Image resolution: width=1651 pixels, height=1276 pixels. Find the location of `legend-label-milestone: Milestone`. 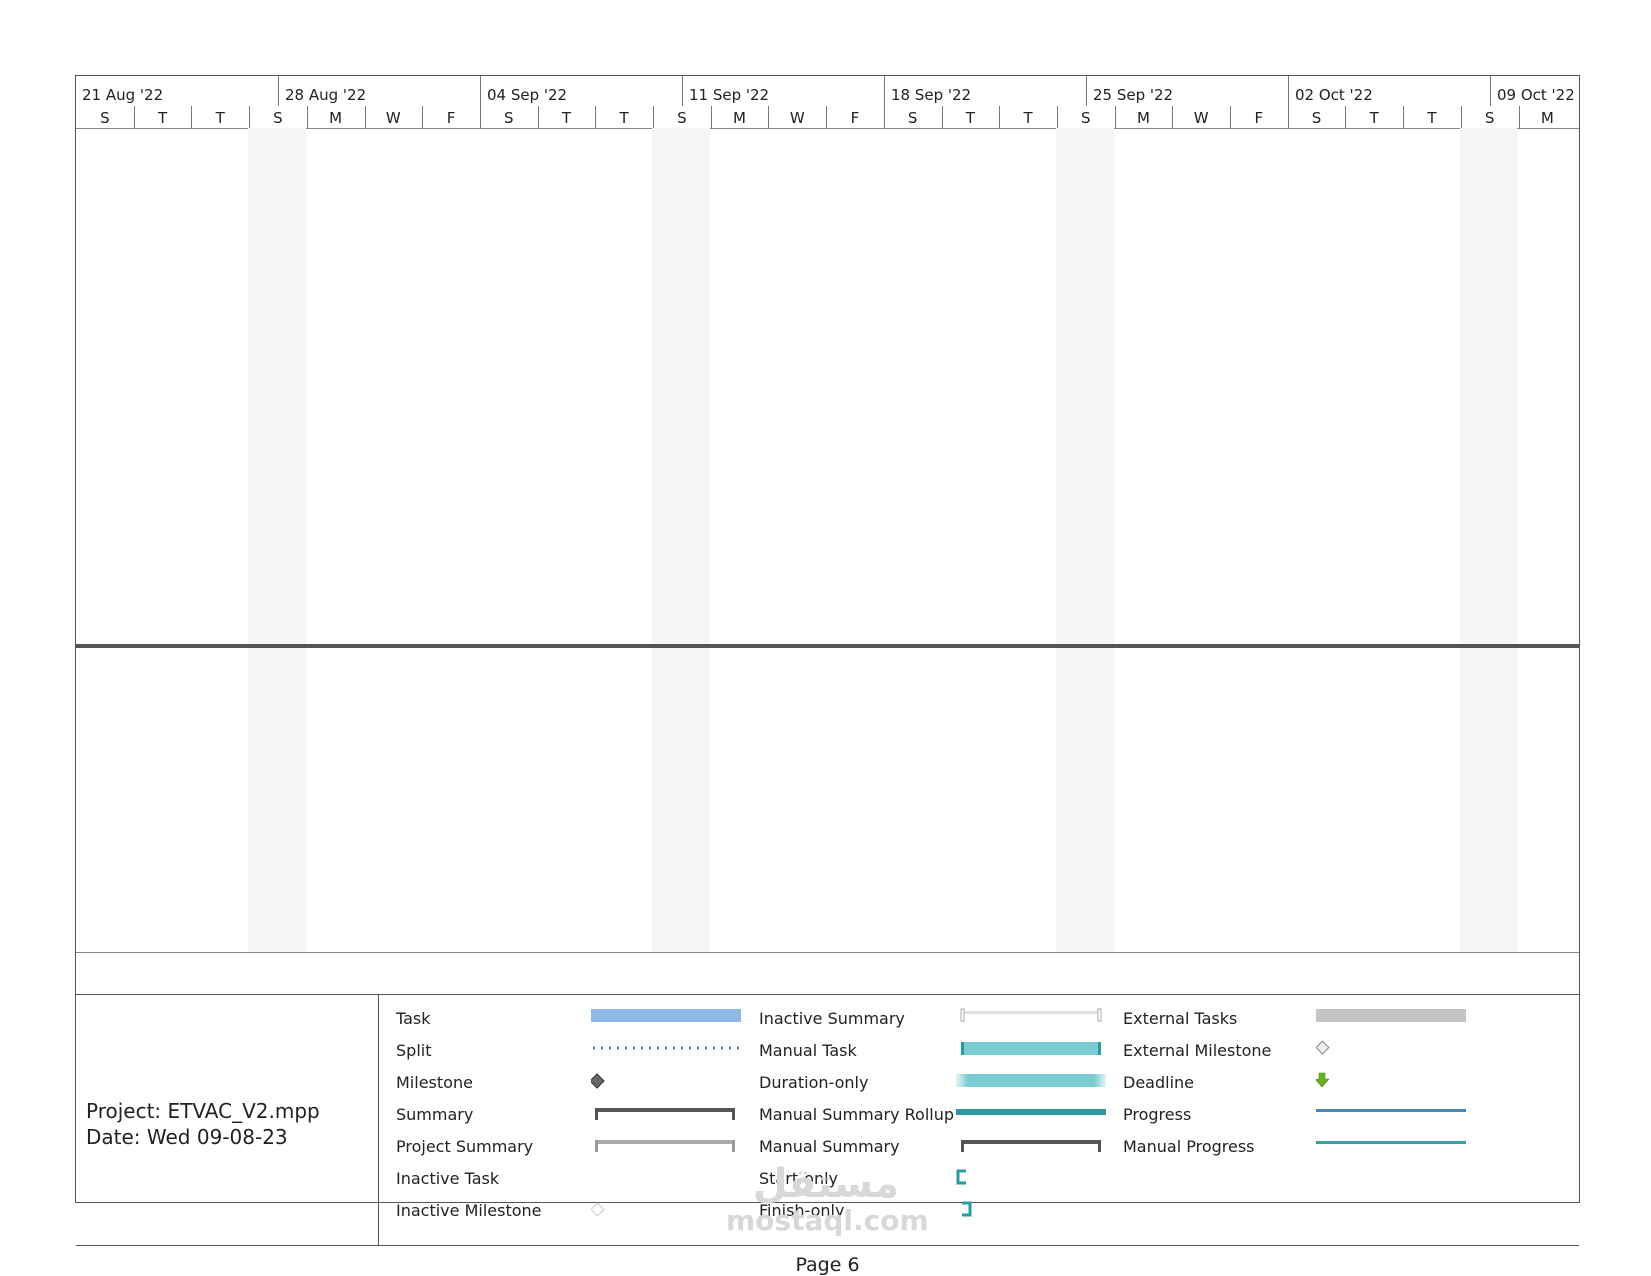

legend-label-milestone: Milestone is located at coordinates (434, 1082).